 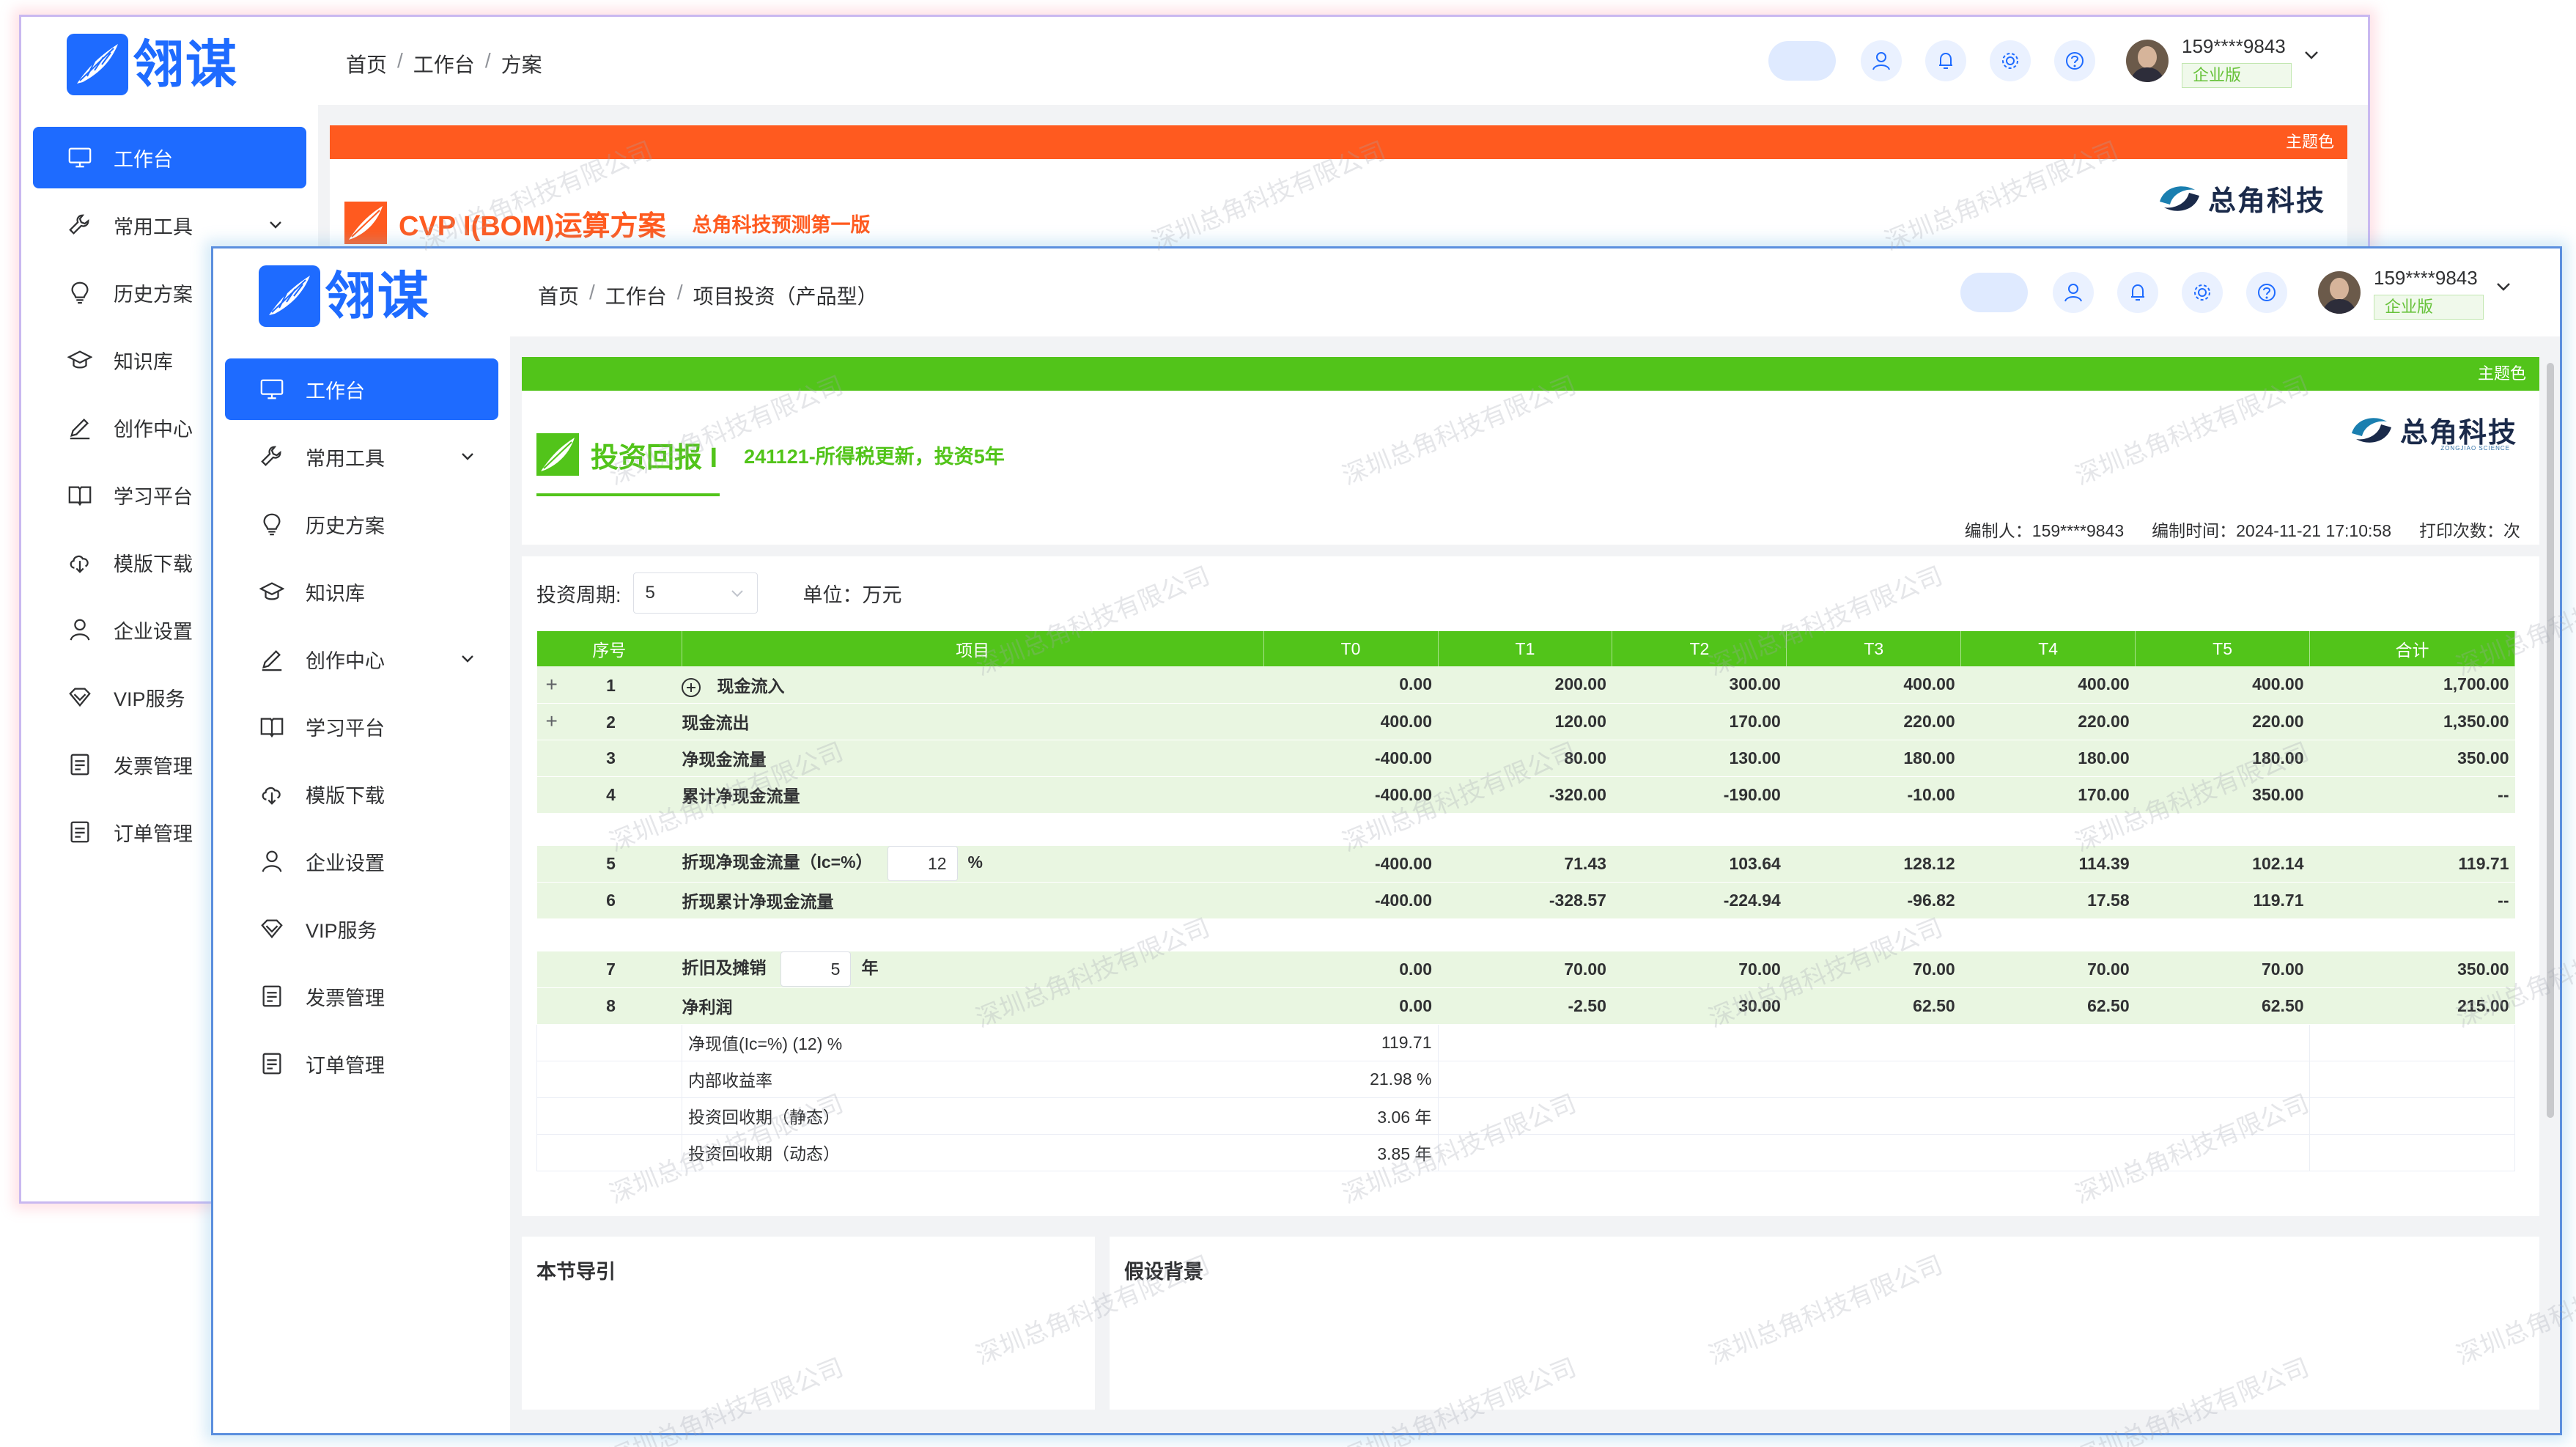 What do you see at coordinates (611, 794) in the screenshot?
I see `row-index: 4` at bounding box center [611, 794].